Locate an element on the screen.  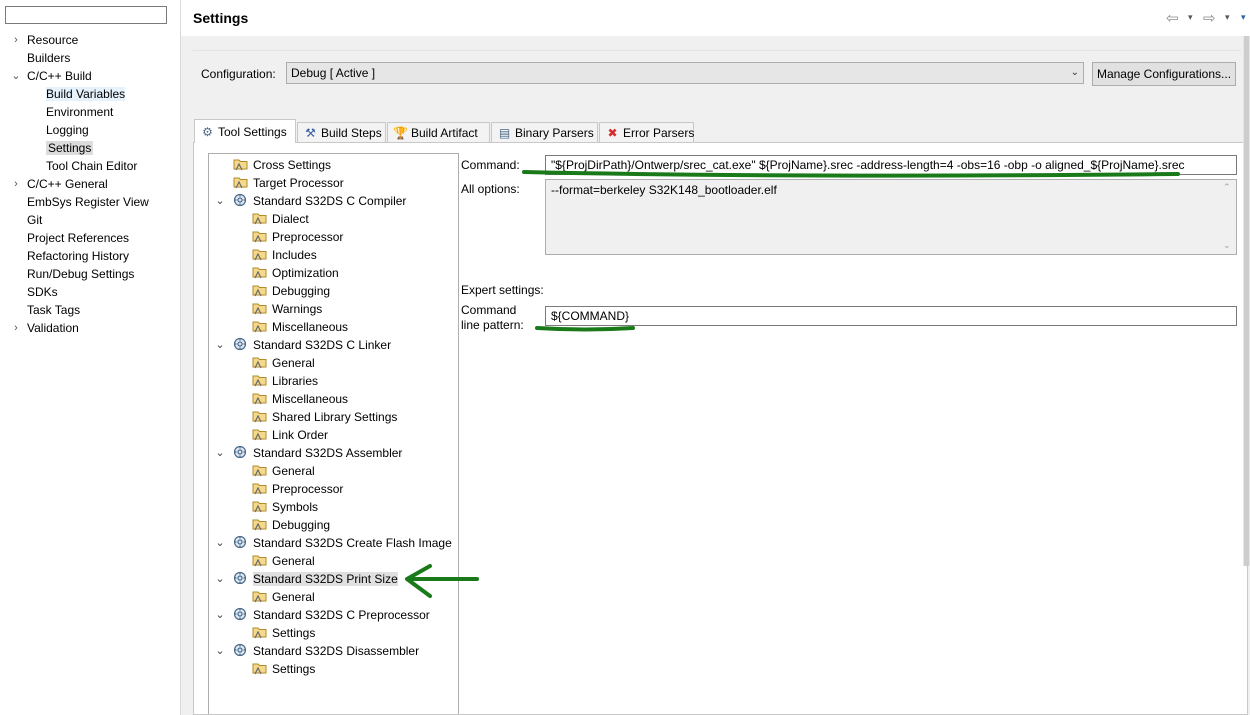
arrow-annotation is located at coordinates (442, 581).